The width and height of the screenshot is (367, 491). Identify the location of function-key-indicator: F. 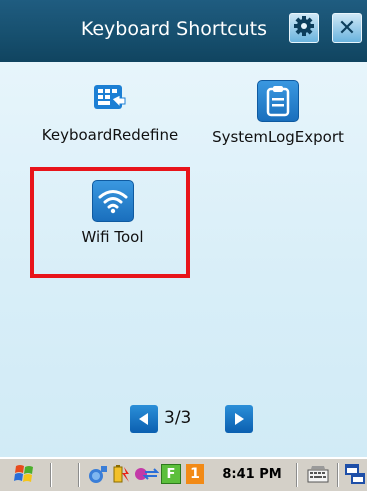
(171, 474).